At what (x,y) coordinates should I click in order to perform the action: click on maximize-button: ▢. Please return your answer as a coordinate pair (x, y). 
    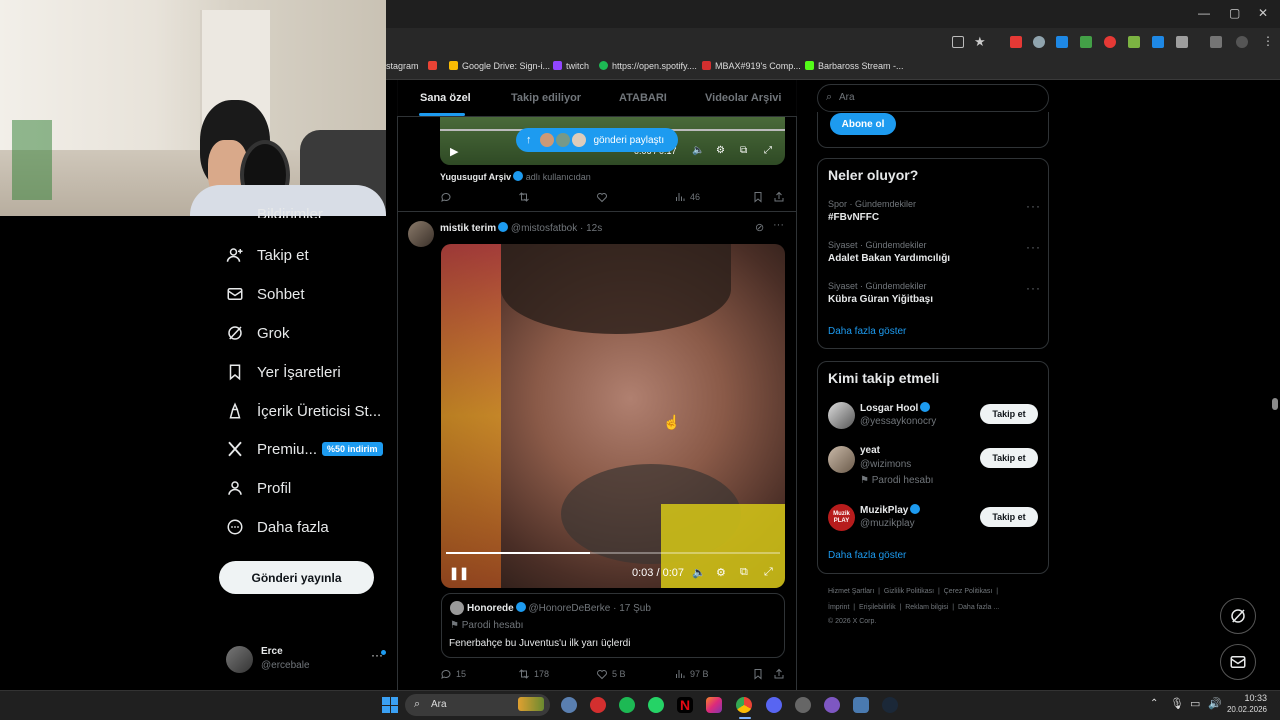
    Looking at the image, I should click on (1234, 13).